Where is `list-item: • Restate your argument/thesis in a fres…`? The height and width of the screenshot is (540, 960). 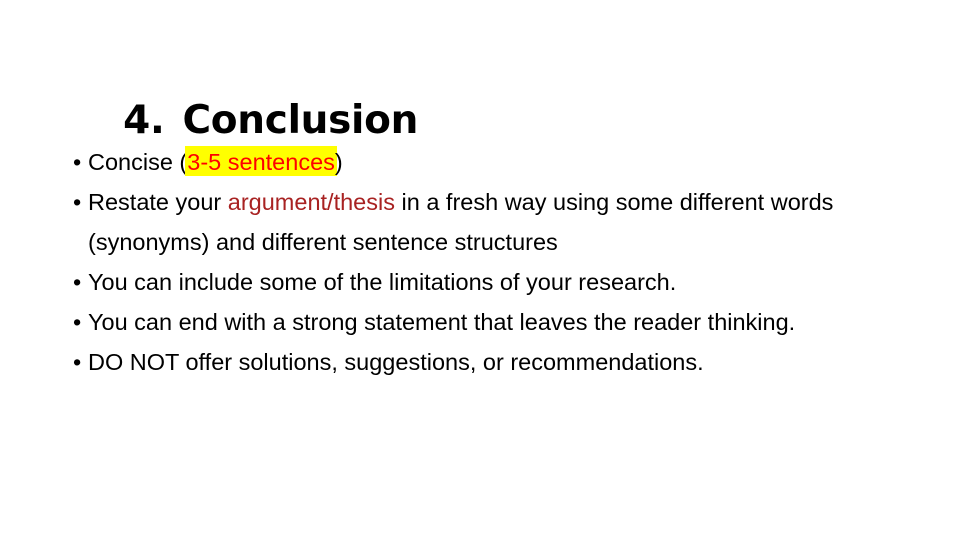
list-item: • Restate your argument/thesis in a fres… is located at coordinates (485, 222).